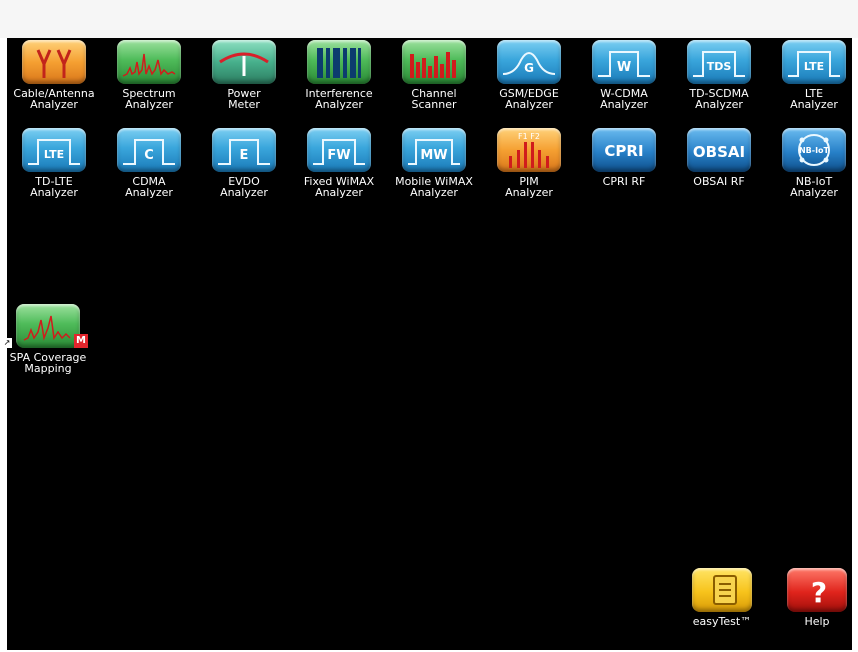 The image size is (858, 652). Describe the element at coordinates (81, 341) in the screenshot. I see `mapping-badge: M` at that location.